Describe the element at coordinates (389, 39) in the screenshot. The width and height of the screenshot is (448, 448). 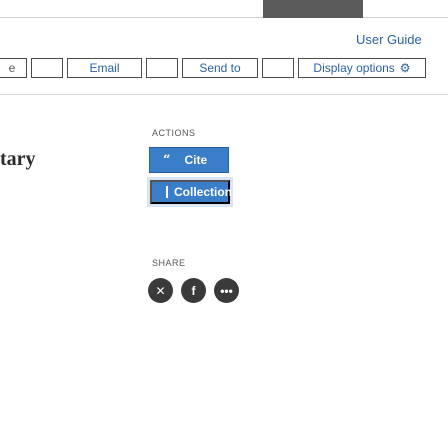
I see `user-guide-link: User Guide` at that location.